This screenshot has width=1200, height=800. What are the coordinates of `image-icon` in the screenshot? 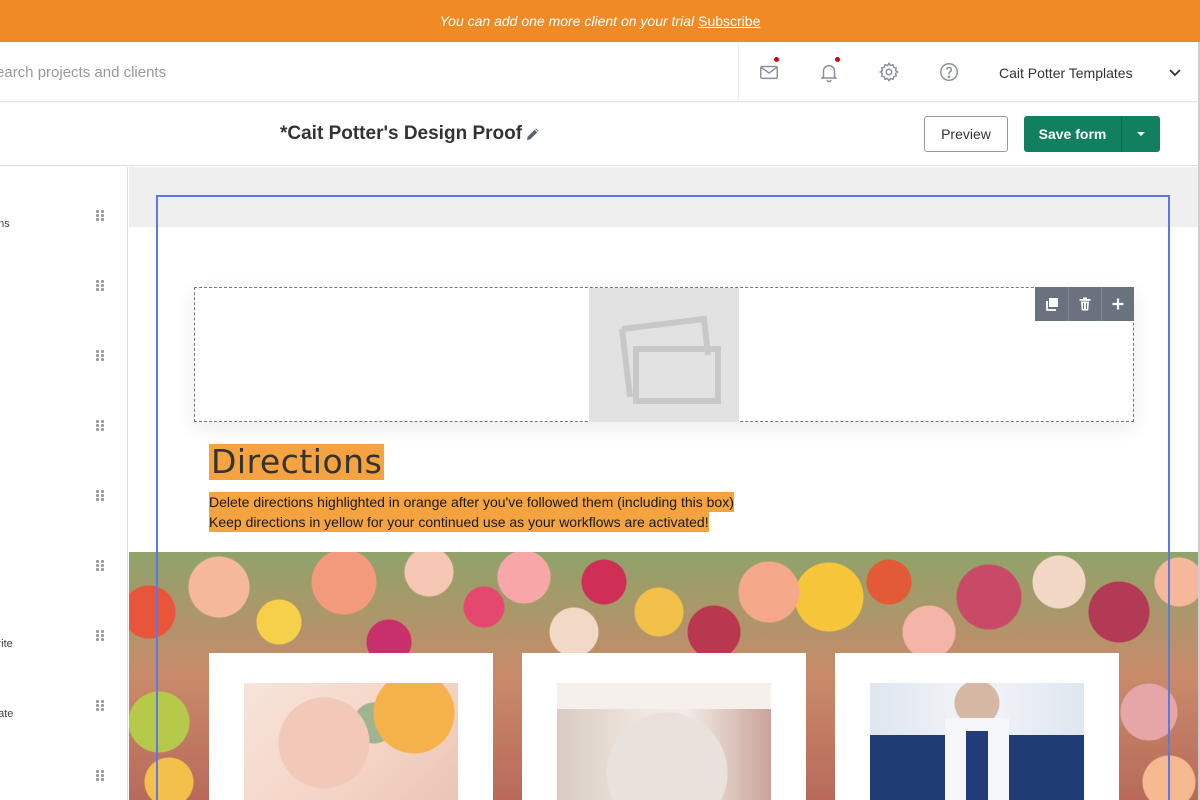 It's located at (670, 359).